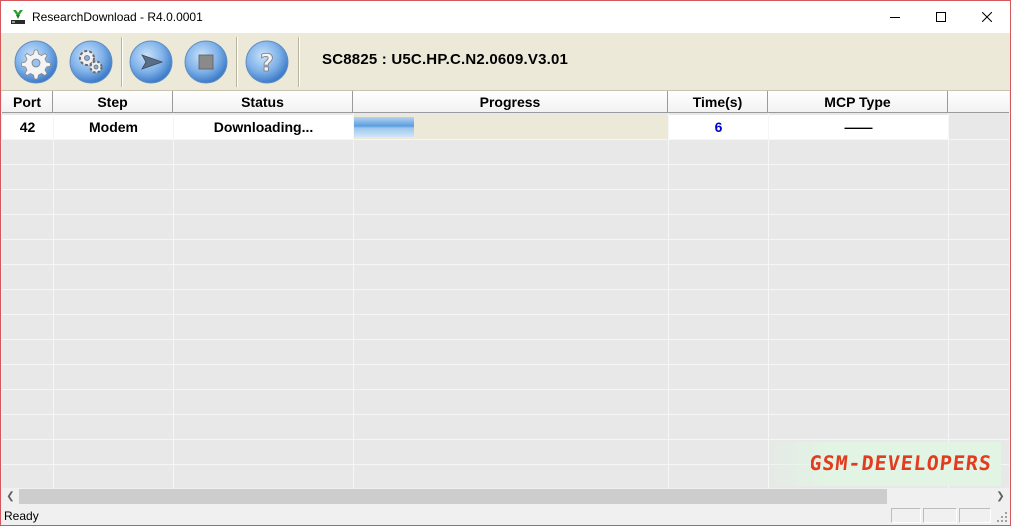  Describe the element at coordinates (1000, 496) in the screenshot. I see `scroll-right-arrow-icon: ❯` at that location.